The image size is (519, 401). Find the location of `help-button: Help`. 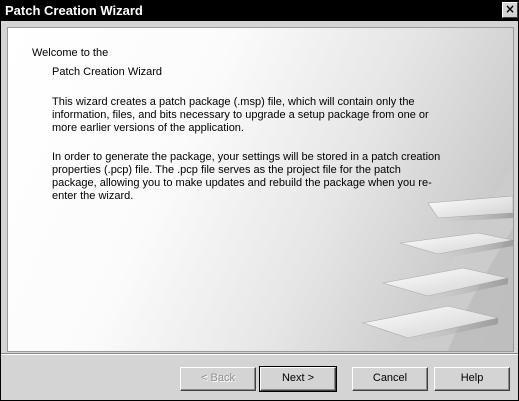

help-button: Help is located at coordinates (472, 379).